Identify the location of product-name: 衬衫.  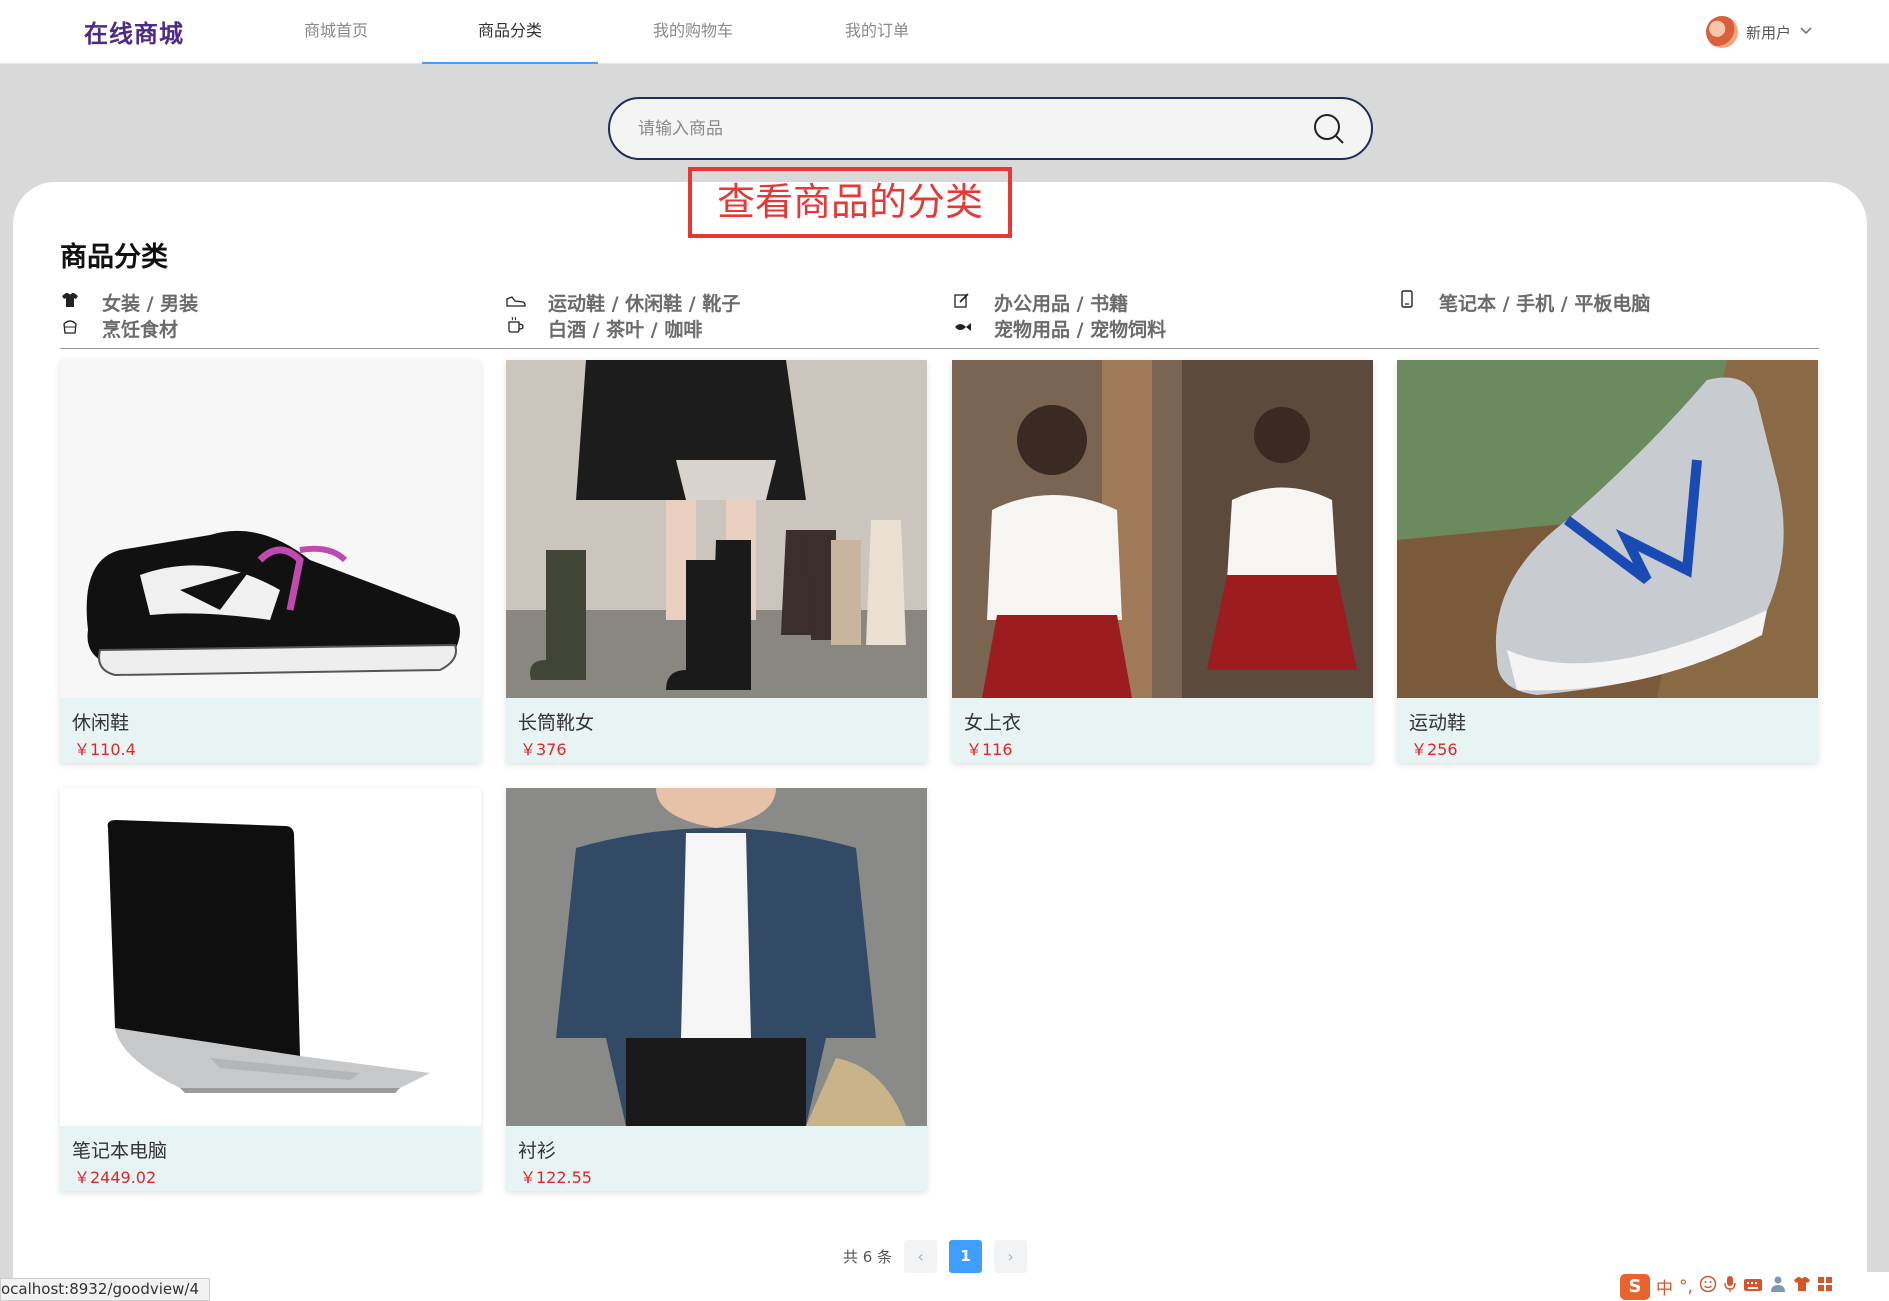
(537, 1151).